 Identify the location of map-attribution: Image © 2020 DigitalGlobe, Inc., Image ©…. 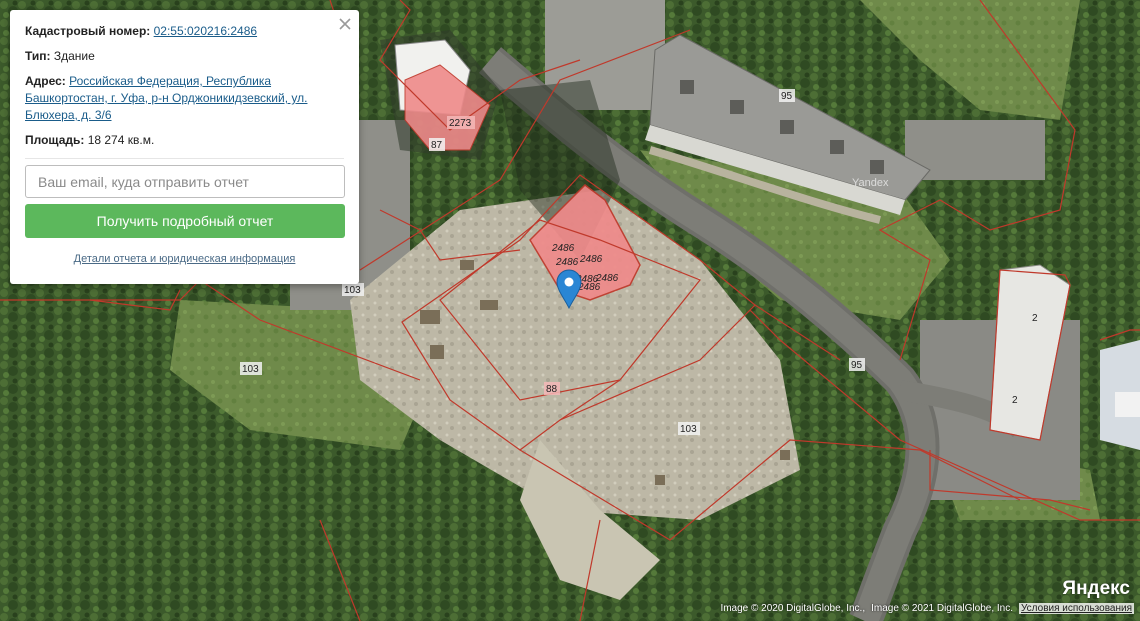
(927, 608).